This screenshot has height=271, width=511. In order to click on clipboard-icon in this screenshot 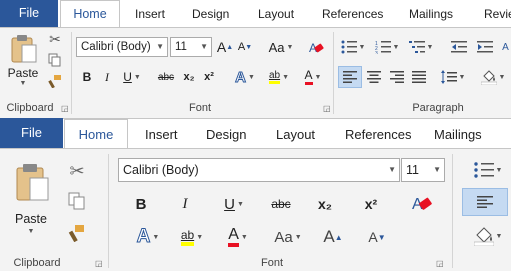, I will do `click(32, 182)`.